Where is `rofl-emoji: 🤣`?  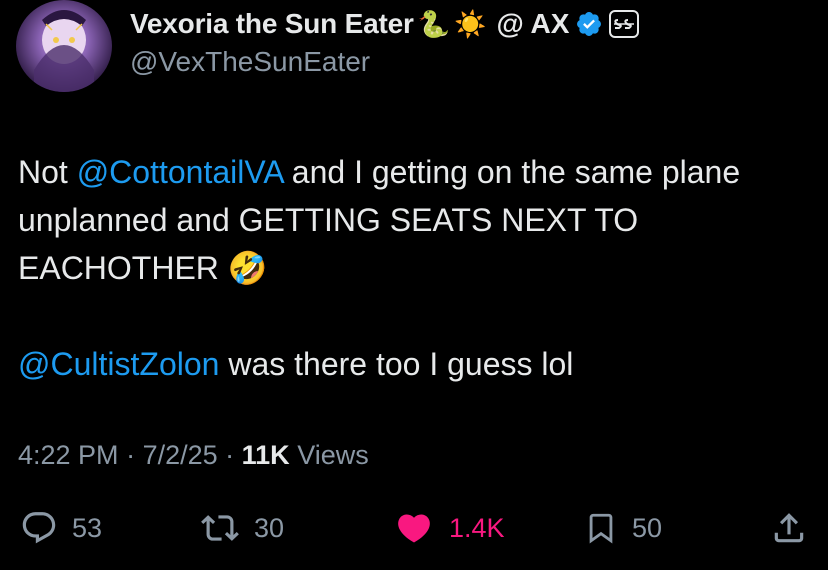
rofl-emoji: 🤣 is located at coordinates (247, 268).